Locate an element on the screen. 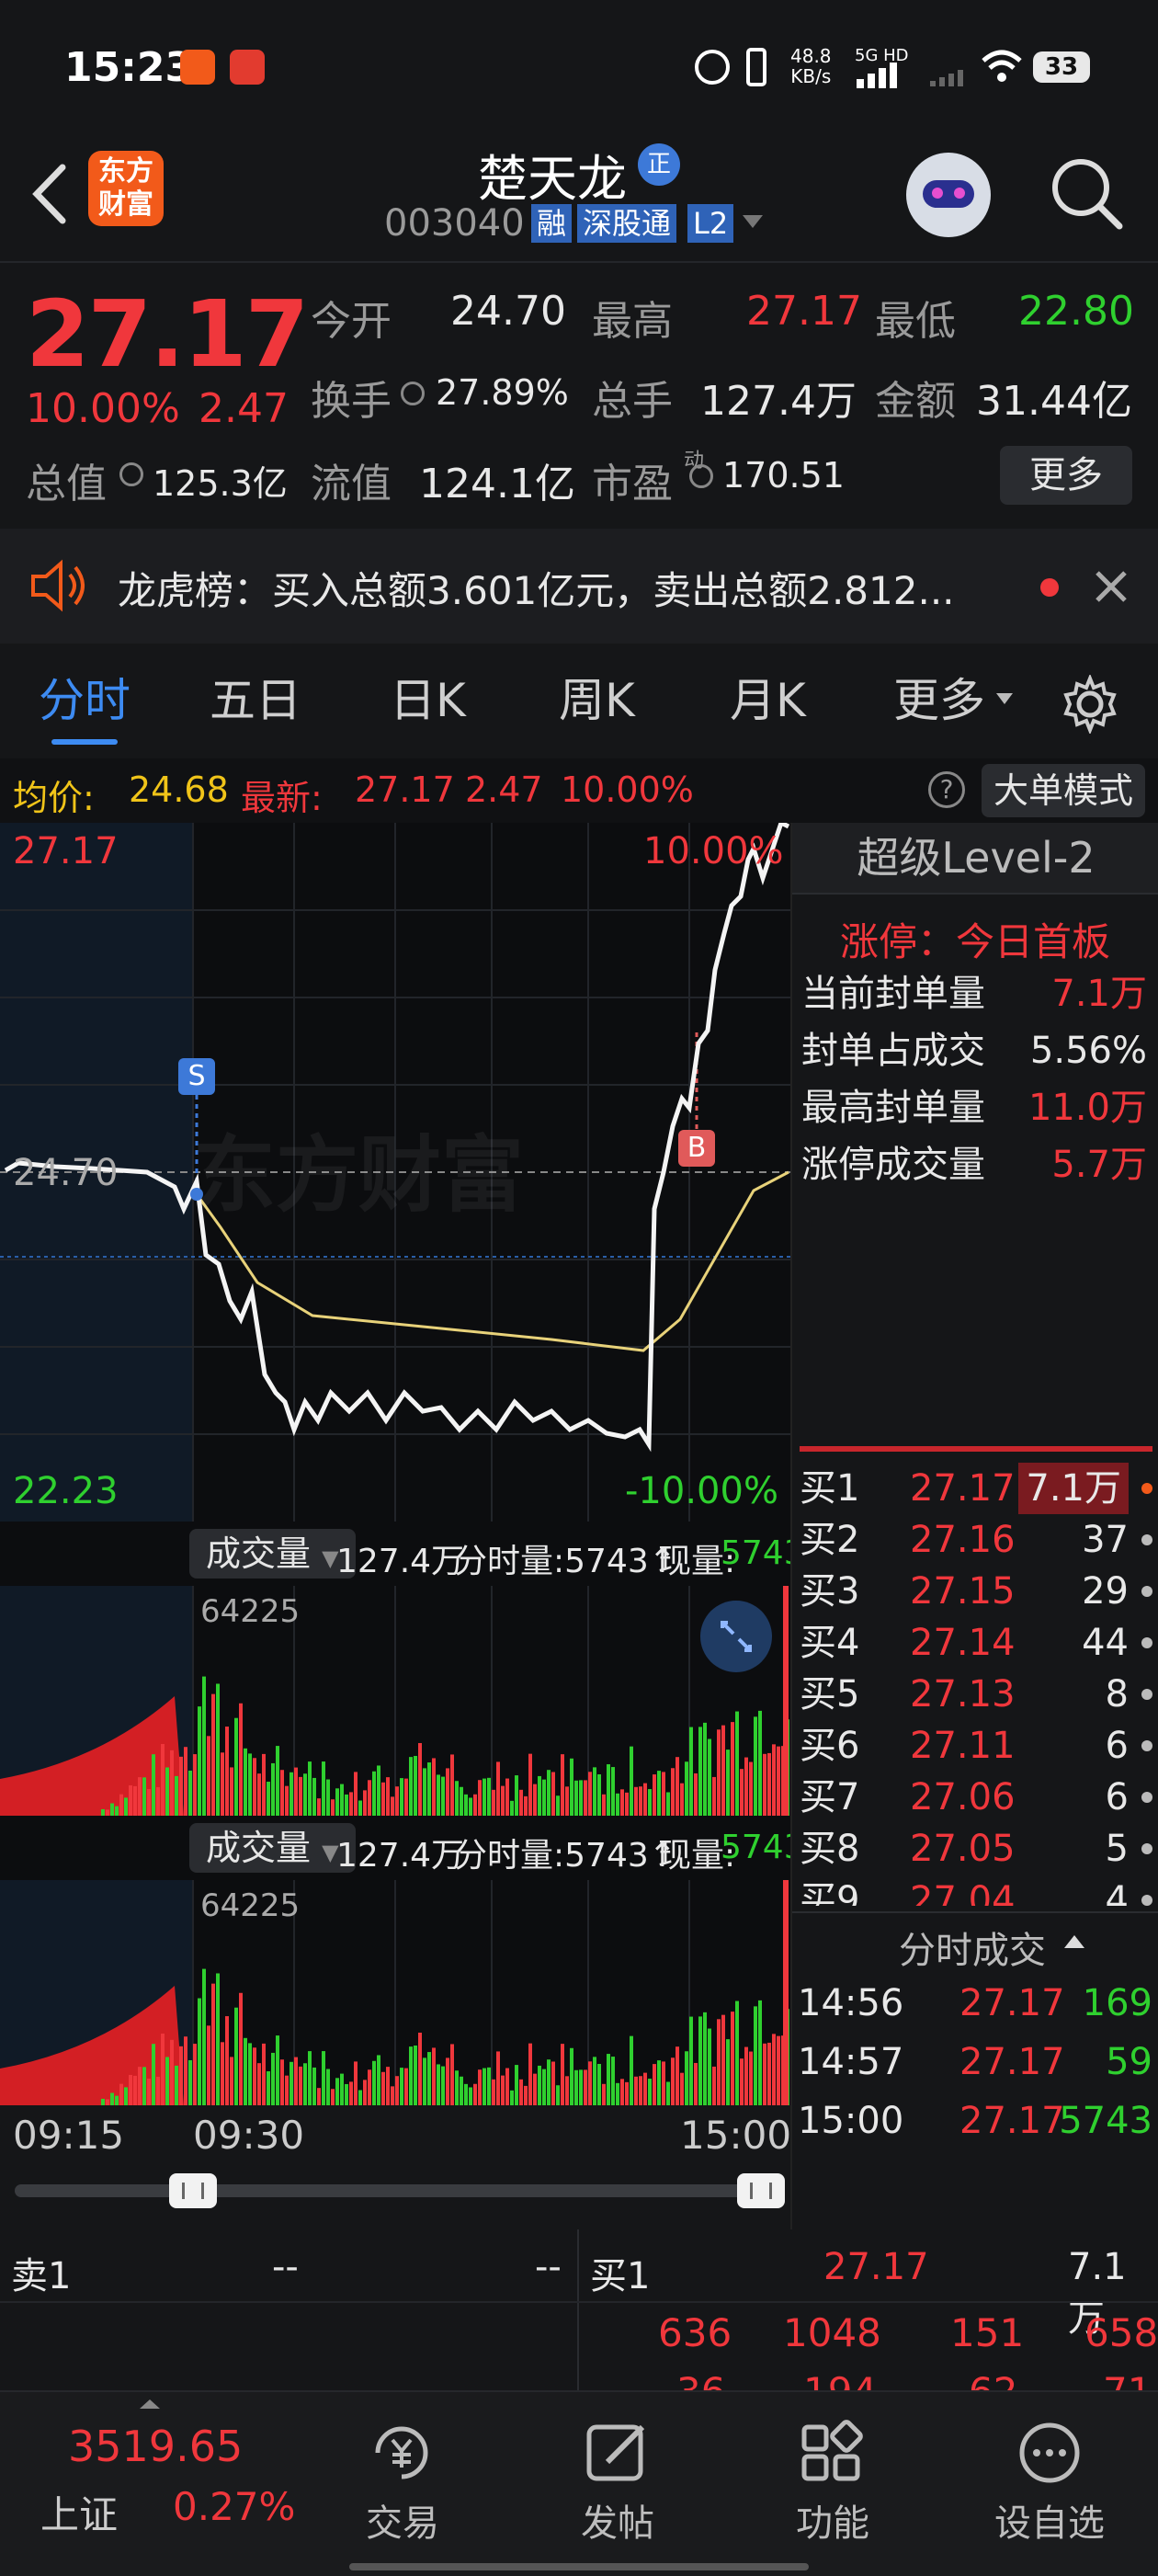  tab-more: 更多 is located at coordinates (939, 701).